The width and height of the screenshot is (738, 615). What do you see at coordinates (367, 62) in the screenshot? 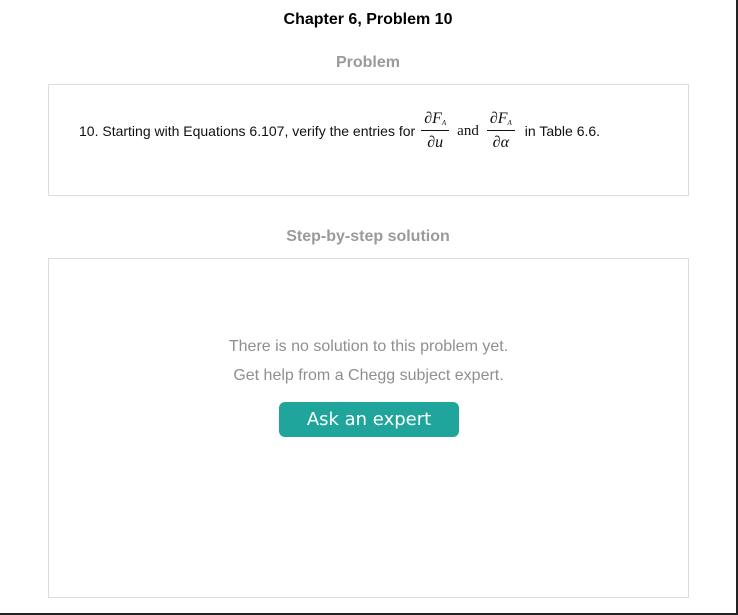
I see `problem-heading: Problem` at bounding box center [367, 62].